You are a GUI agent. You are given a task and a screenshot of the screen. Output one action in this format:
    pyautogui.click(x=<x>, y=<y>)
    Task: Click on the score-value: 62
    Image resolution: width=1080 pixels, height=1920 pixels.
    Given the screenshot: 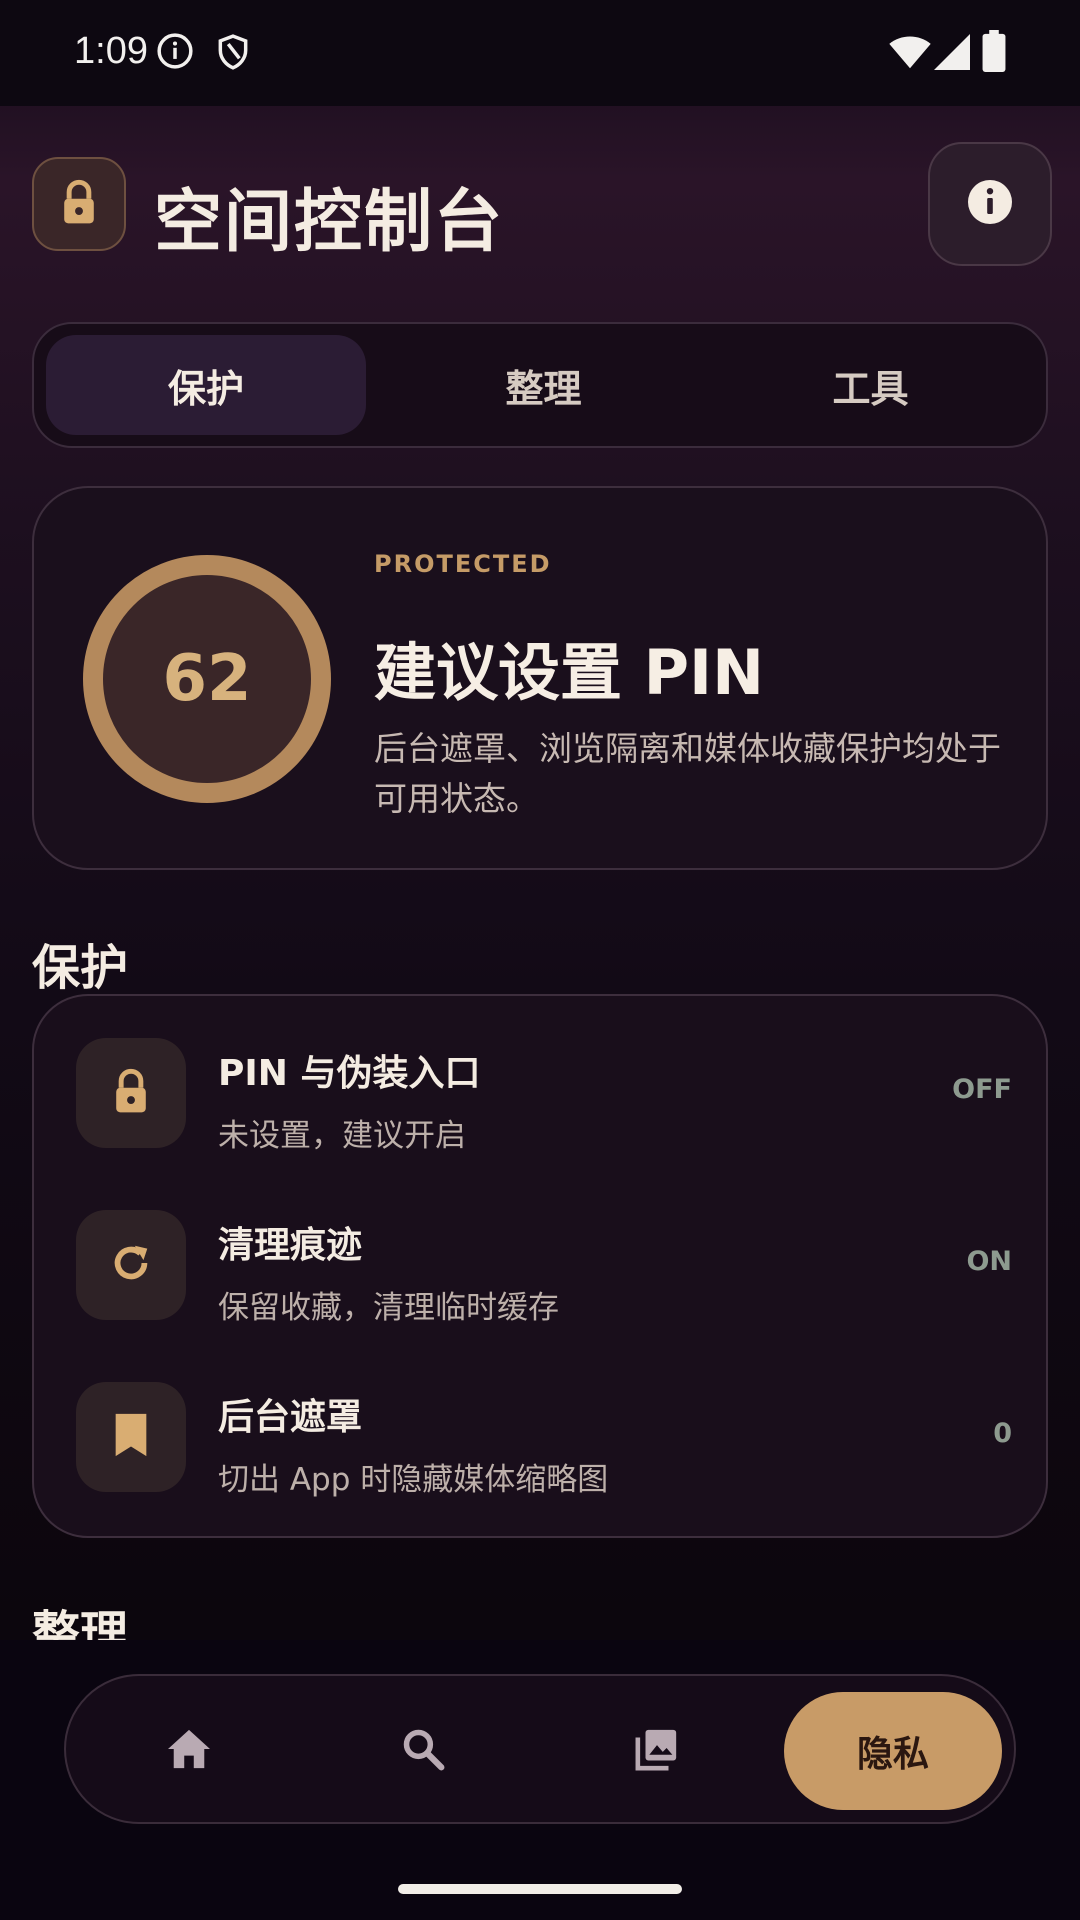 What is the action you would take?
    pyautogui.click(x=207, y=679)
    